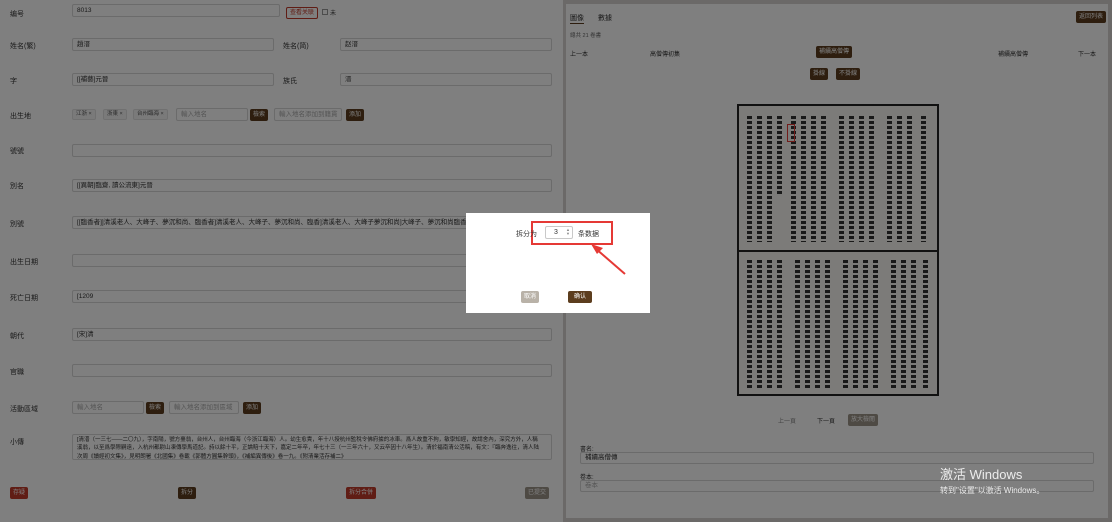 This screenshot has height=522, width=1112. Describe the element at coordinates (526, 234) in the screenshot. I see `split-prefix-label: 拆分为` at that location.